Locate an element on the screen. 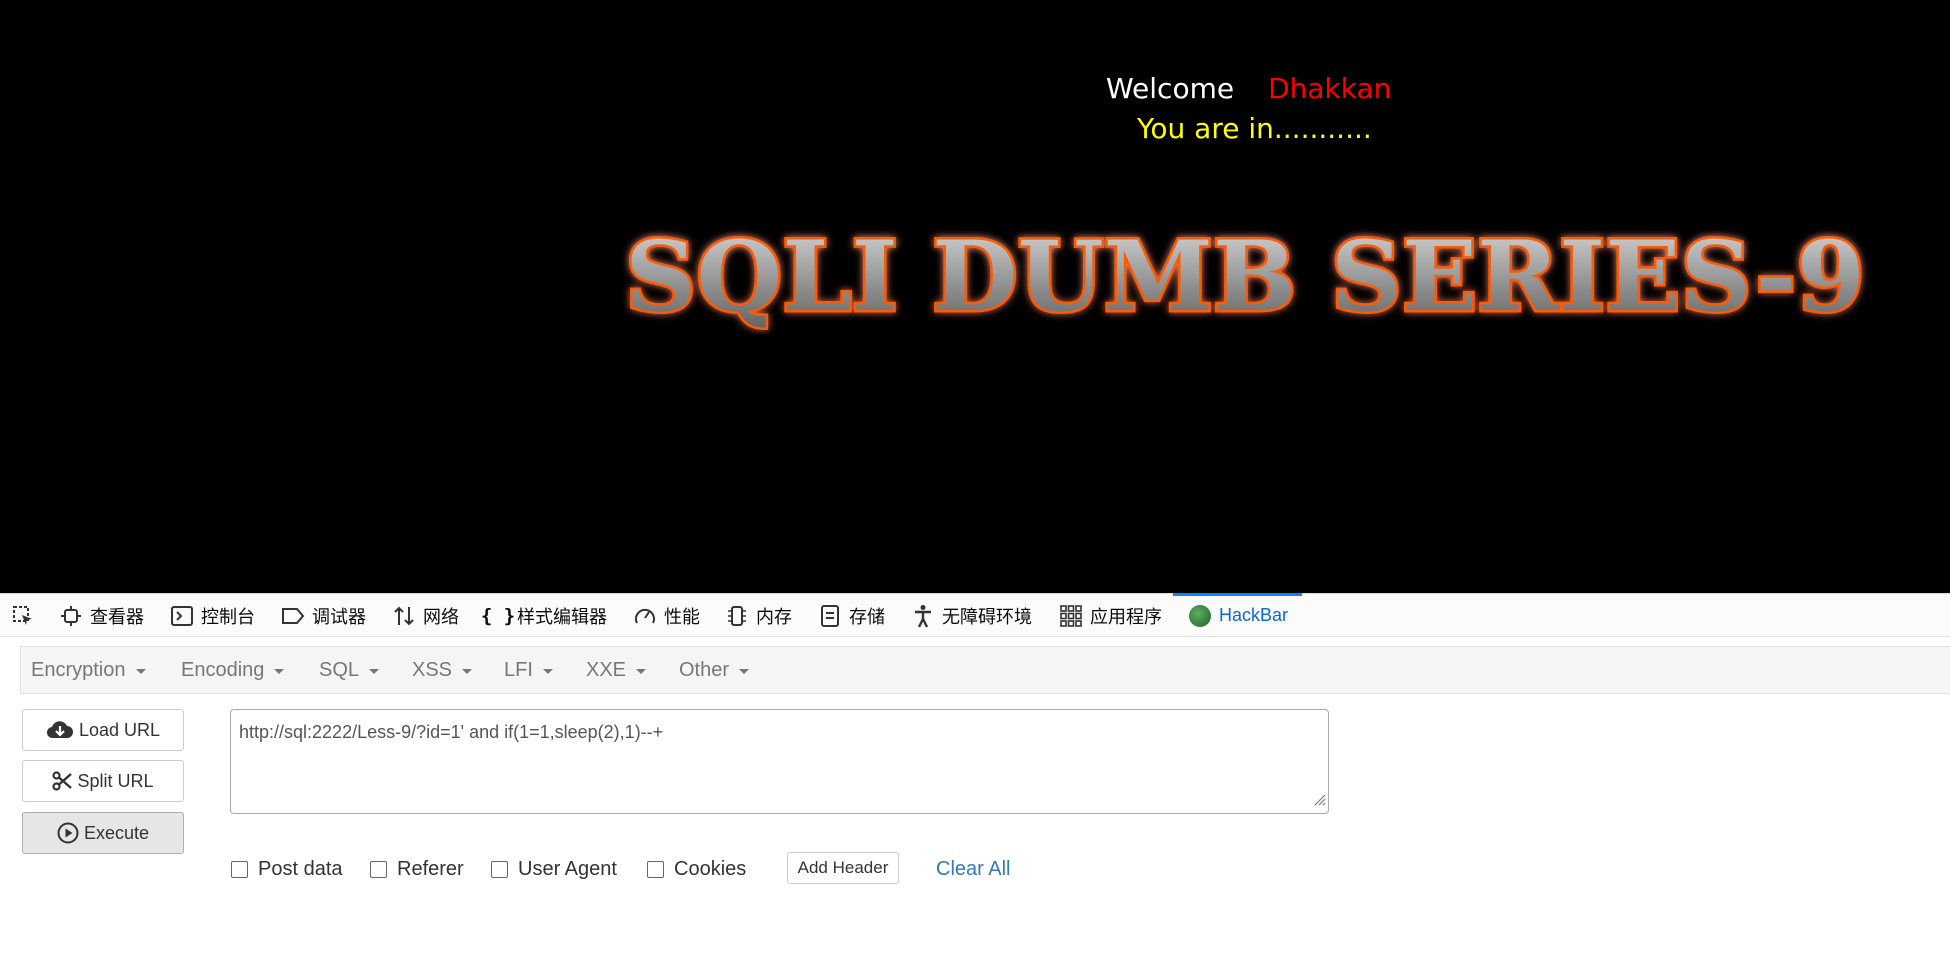 This screenshot has width=1950, height=974. tab-console: 控制台 is located at coordinates (212, 615).